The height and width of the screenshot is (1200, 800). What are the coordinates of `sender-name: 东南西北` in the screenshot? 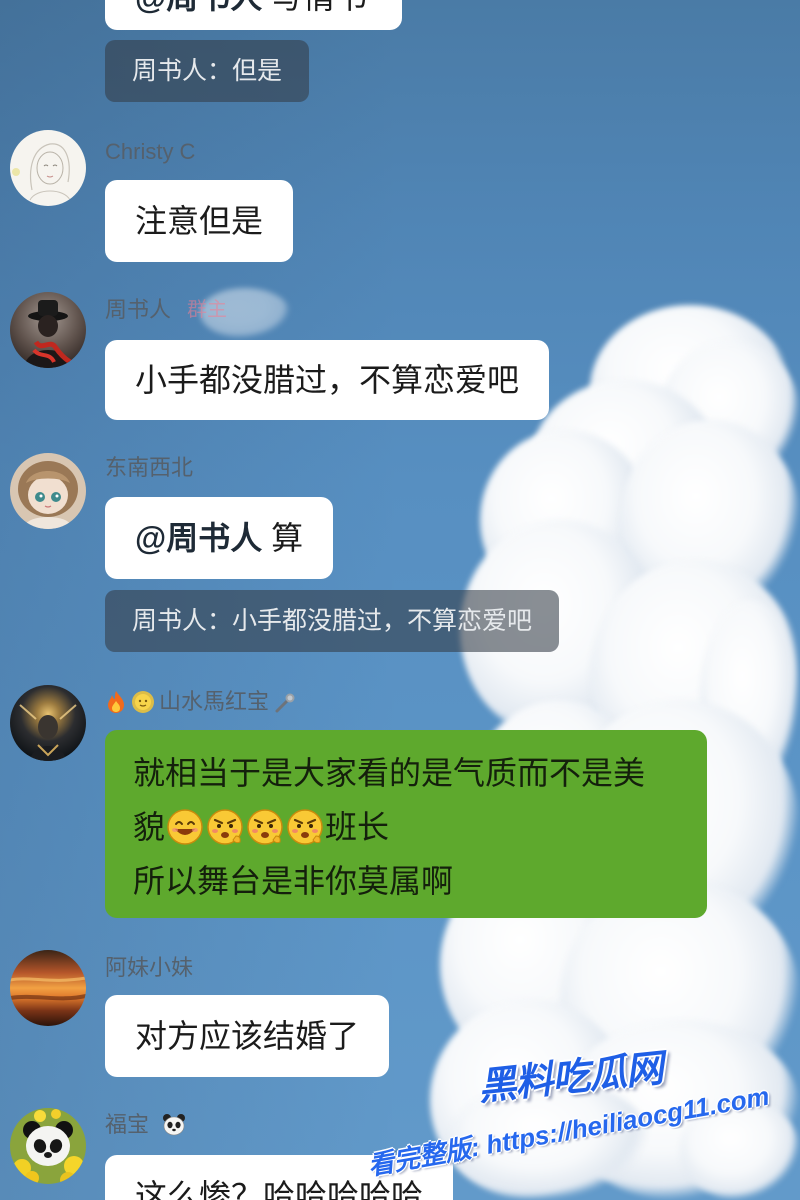 It's located at (149, 468).